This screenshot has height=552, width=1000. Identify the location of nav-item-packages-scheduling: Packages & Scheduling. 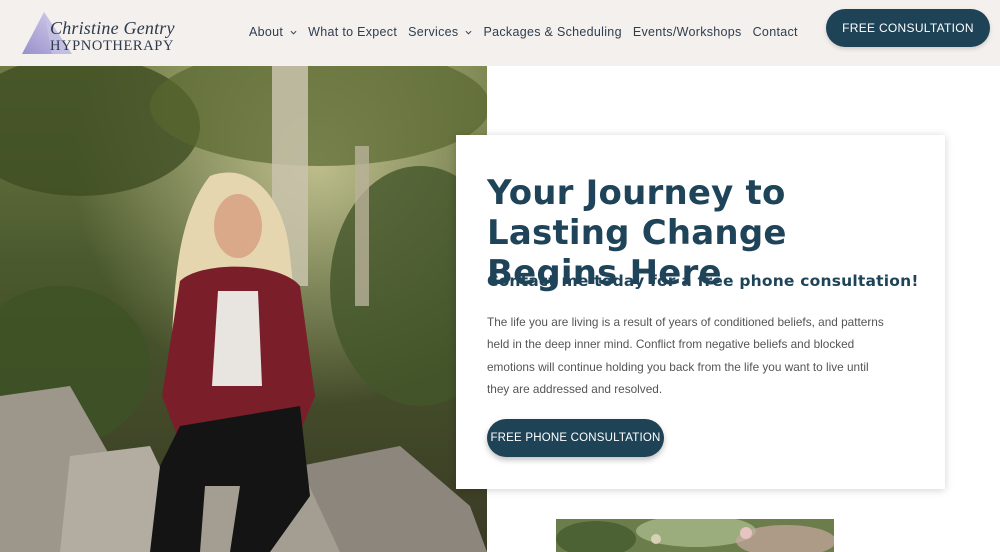
(552, 32).